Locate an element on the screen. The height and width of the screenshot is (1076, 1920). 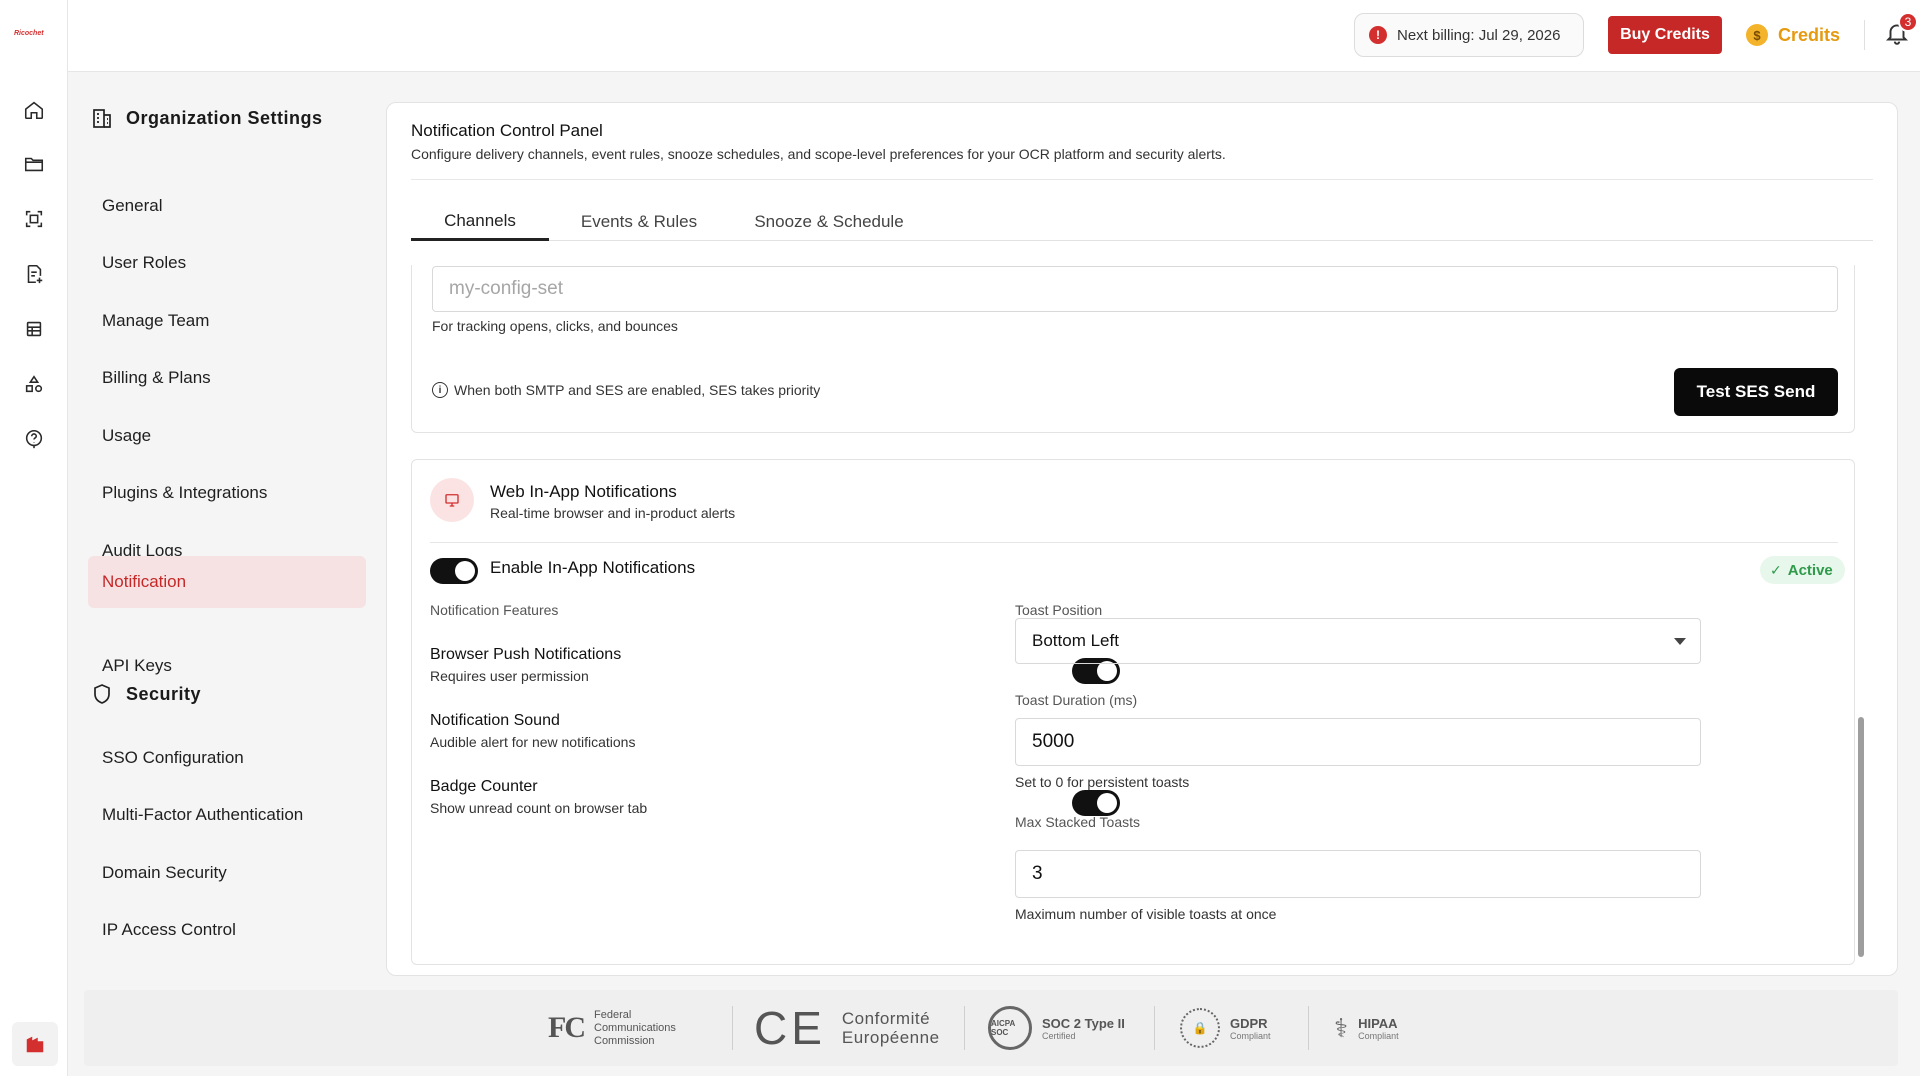
document-add-icon is located at coordinates (34, 274).